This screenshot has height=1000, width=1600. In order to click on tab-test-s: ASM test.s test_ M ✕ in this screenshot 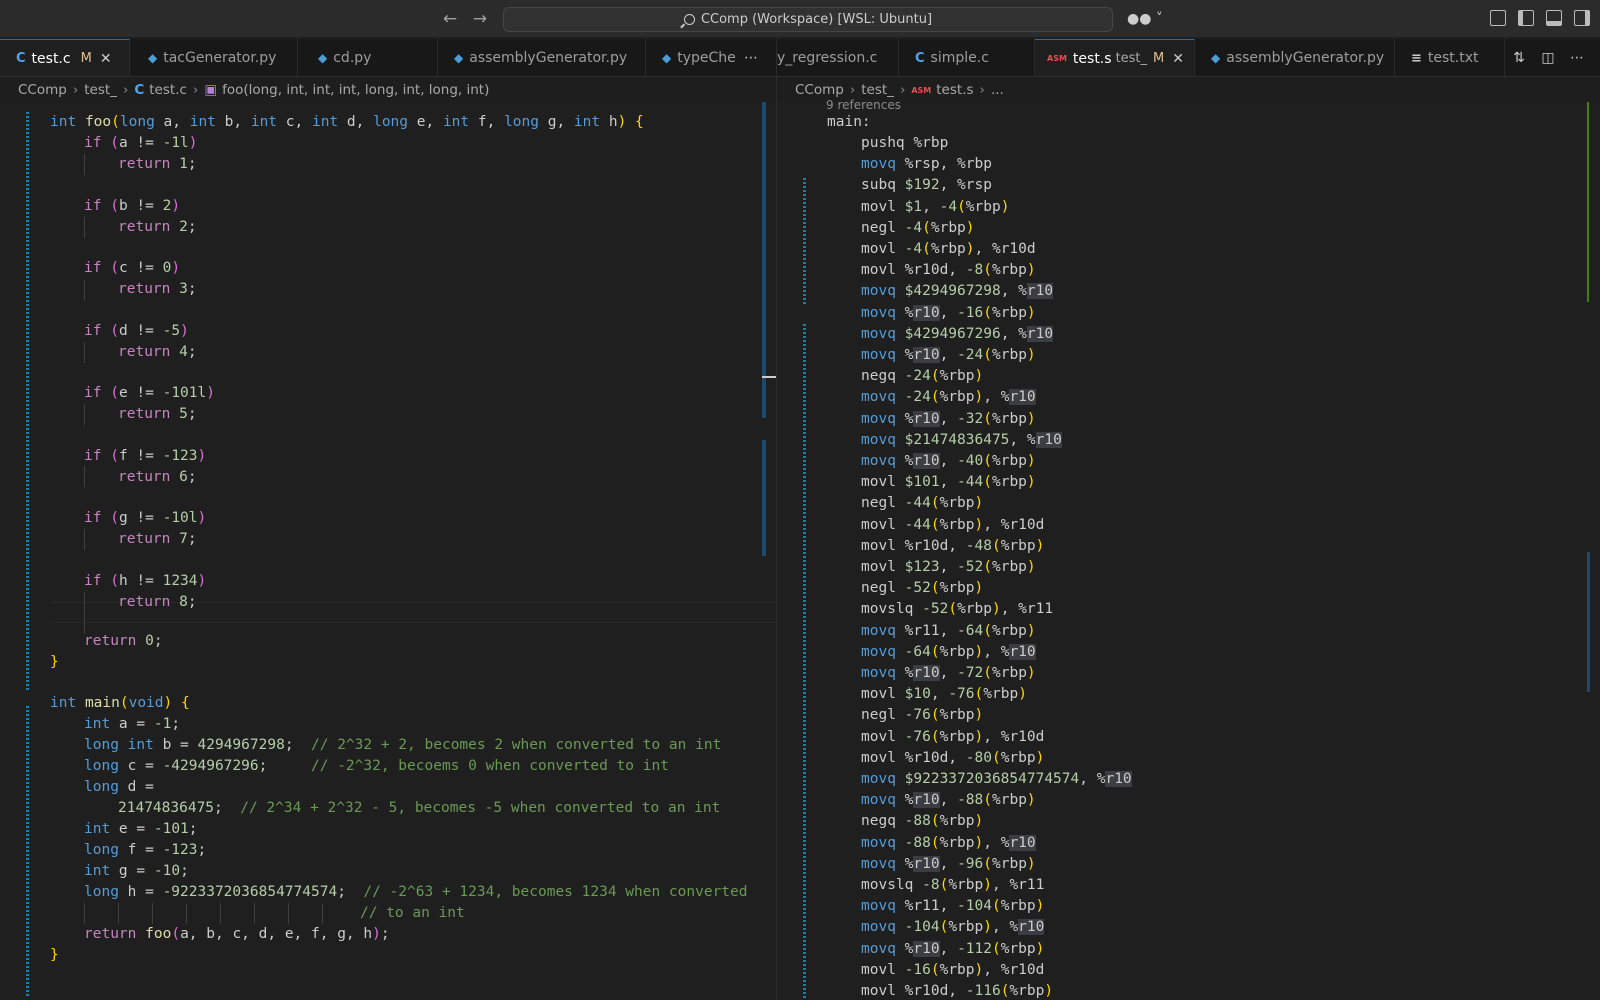, I will do `click(1115, 57)`.